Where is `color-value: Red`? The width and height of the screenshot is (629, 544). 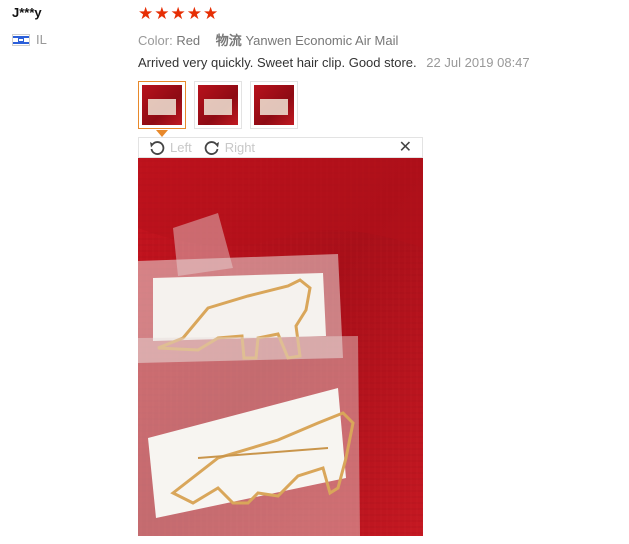
color-value: Red is located at coordinates (188, 40).